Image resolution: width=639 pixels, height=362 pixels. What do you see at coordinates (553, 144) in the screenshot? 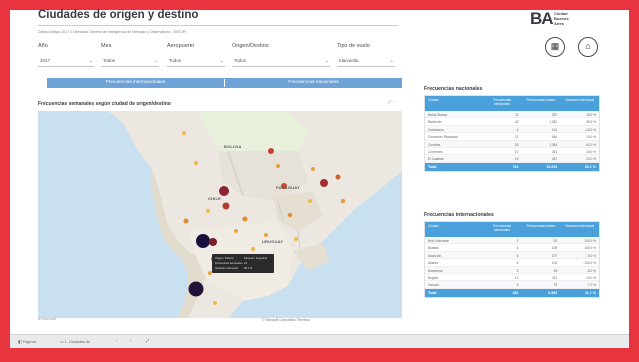
I see `table-cell: 1.384` at bounding box center [553, 144].